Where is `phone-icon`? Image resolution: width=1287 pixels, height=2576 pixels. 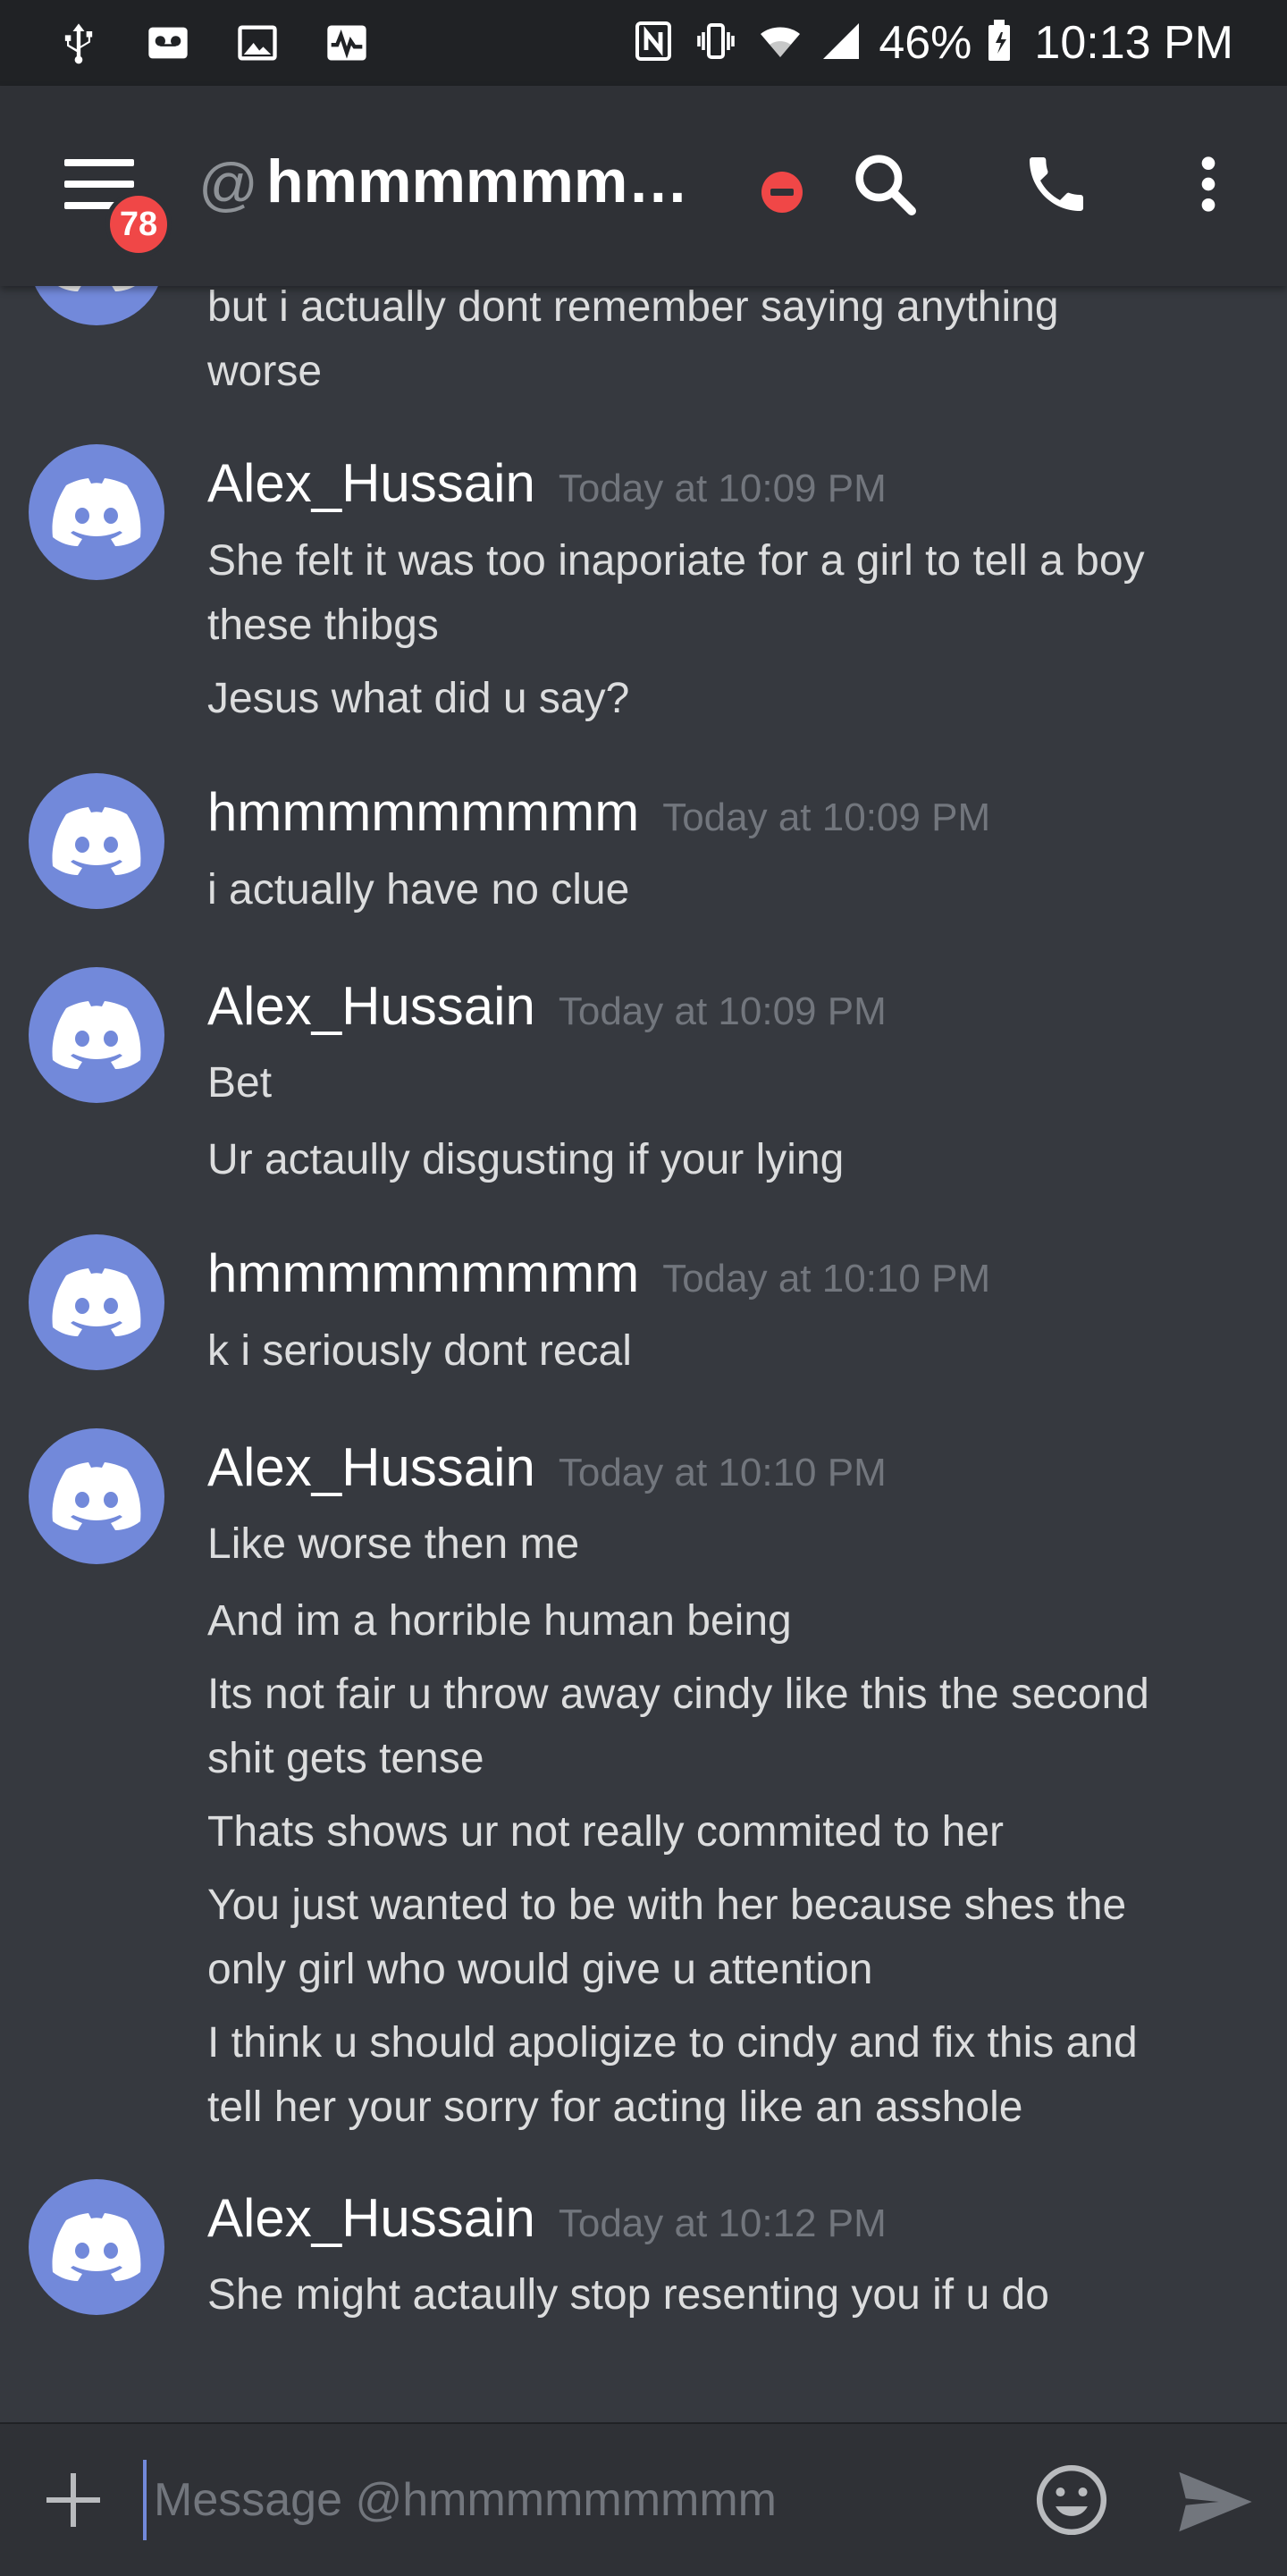
phone-icon is located at coordinates (1056, 186).